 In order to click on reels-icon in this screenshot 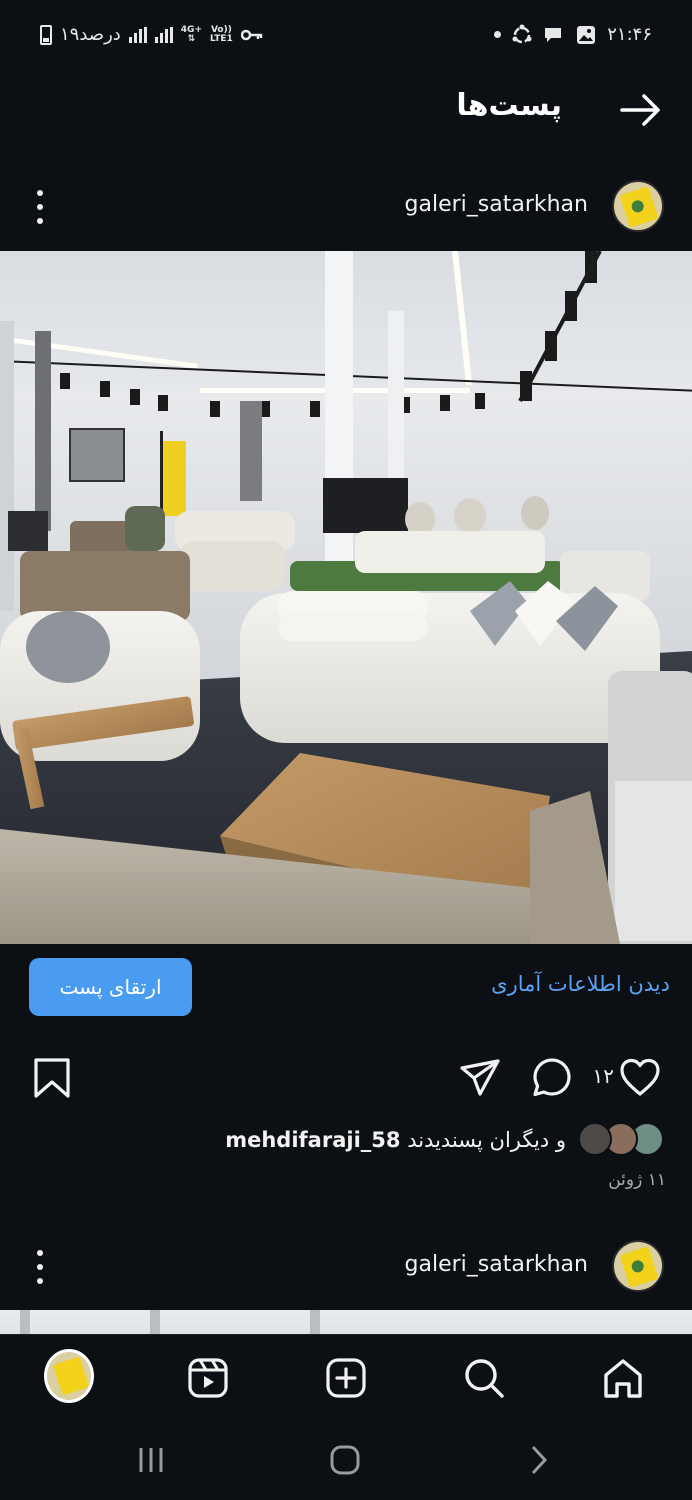, I will do `click(208, 1378)`.